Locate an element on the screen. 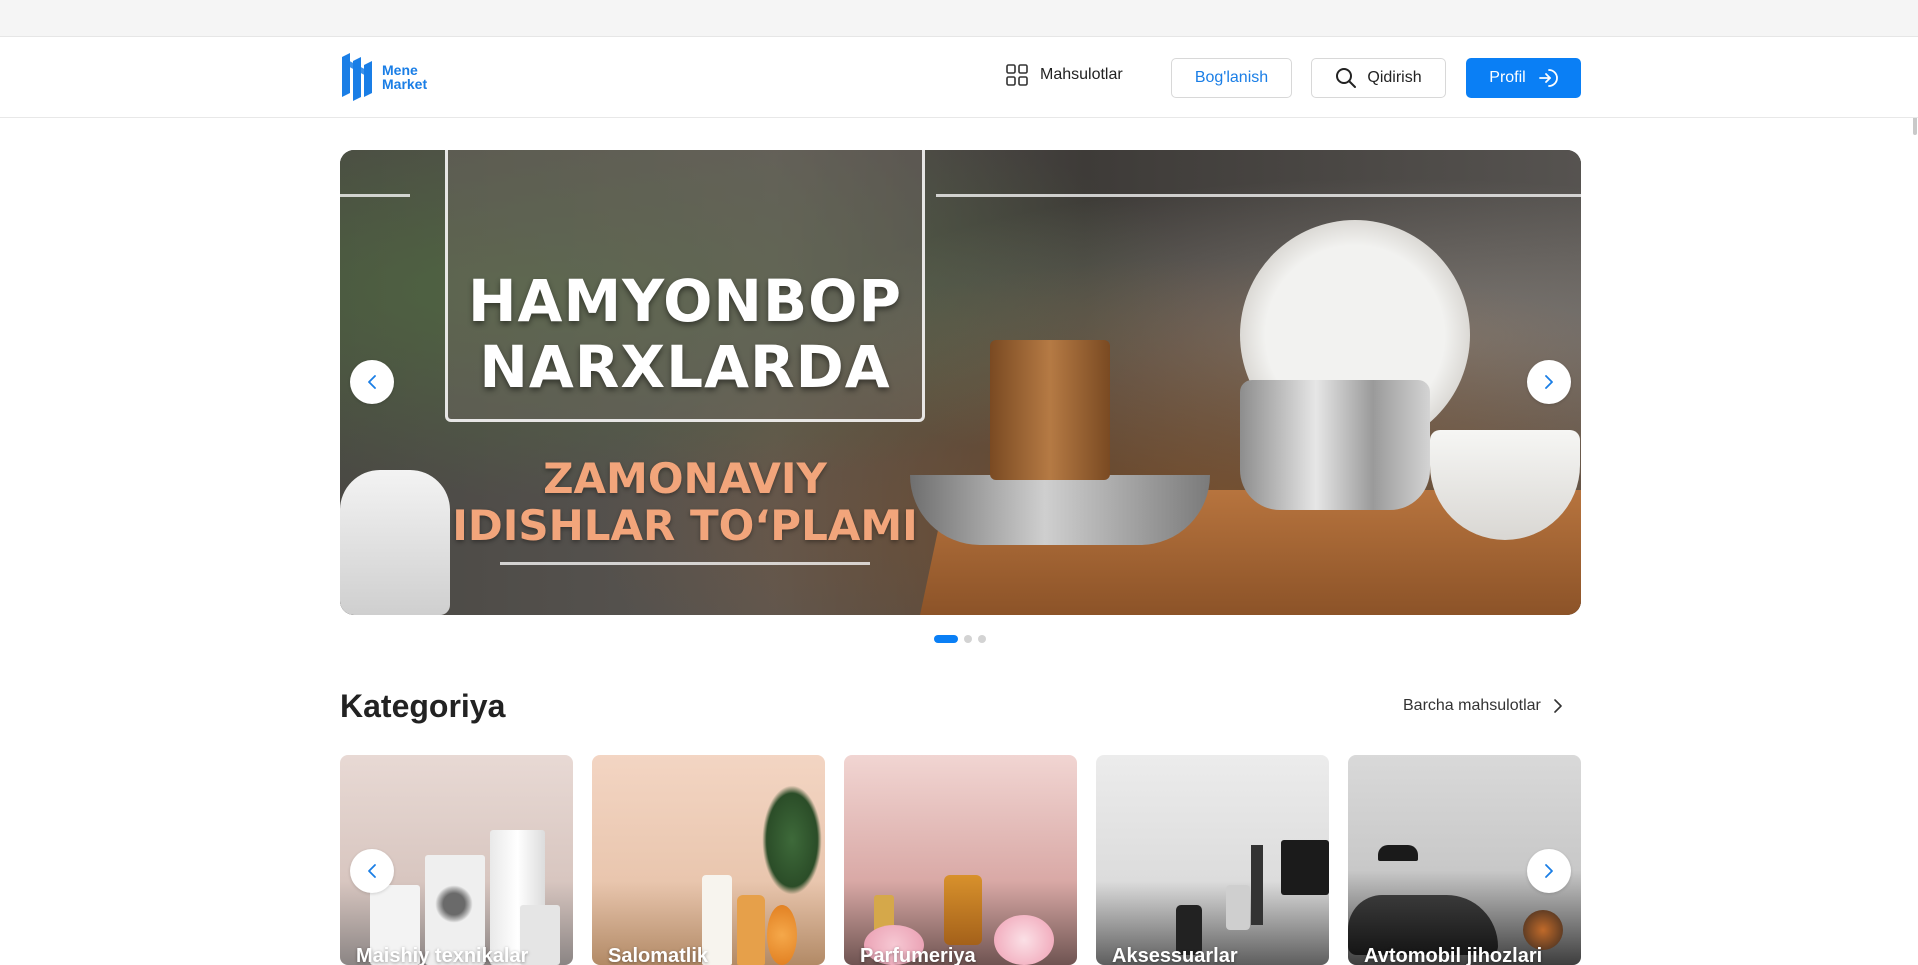 Image resolution: width=1918 pixels, height=965 pixels. helmet-image is located at coordinates (1543, 930).